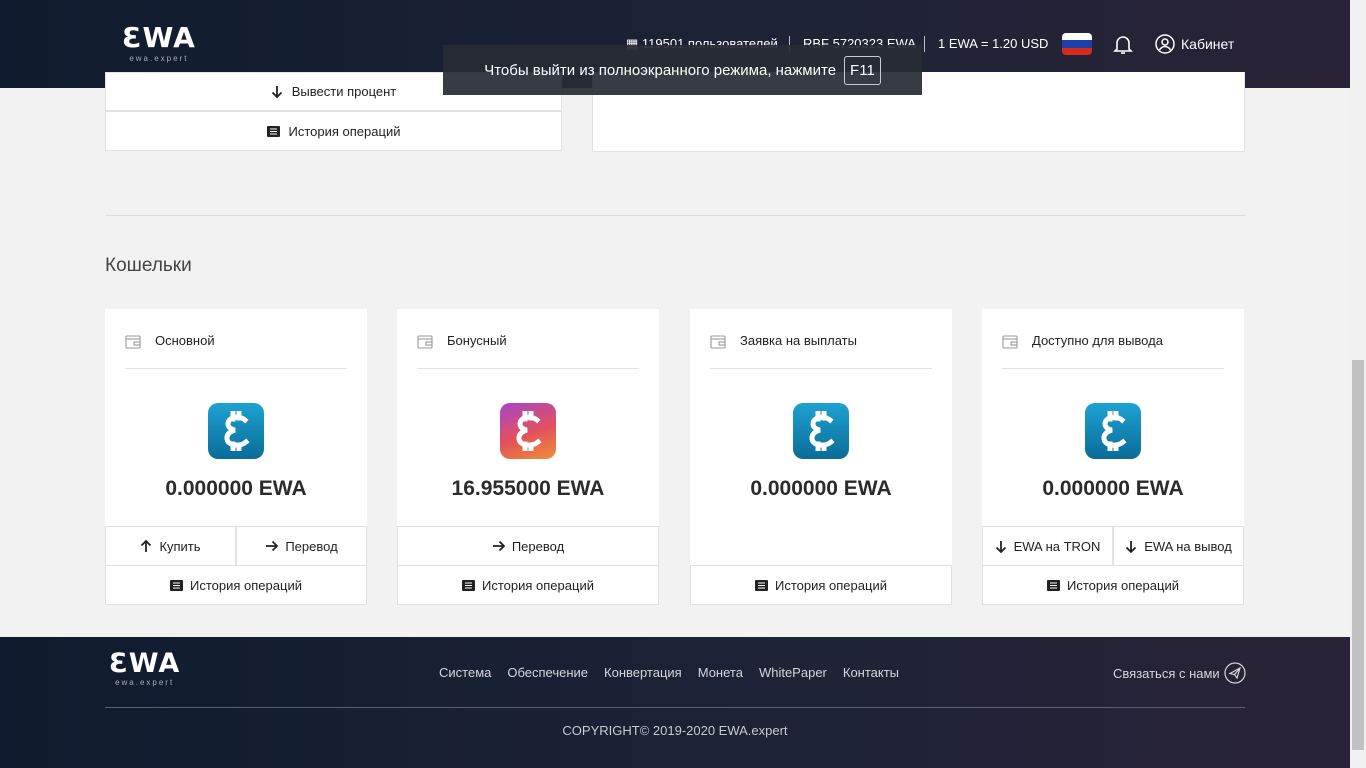 This screenshot has width=1366, height=768. Describe the element at coordinates (1235, 673) in the screenshot. I see `send-plane-icon` at that location.